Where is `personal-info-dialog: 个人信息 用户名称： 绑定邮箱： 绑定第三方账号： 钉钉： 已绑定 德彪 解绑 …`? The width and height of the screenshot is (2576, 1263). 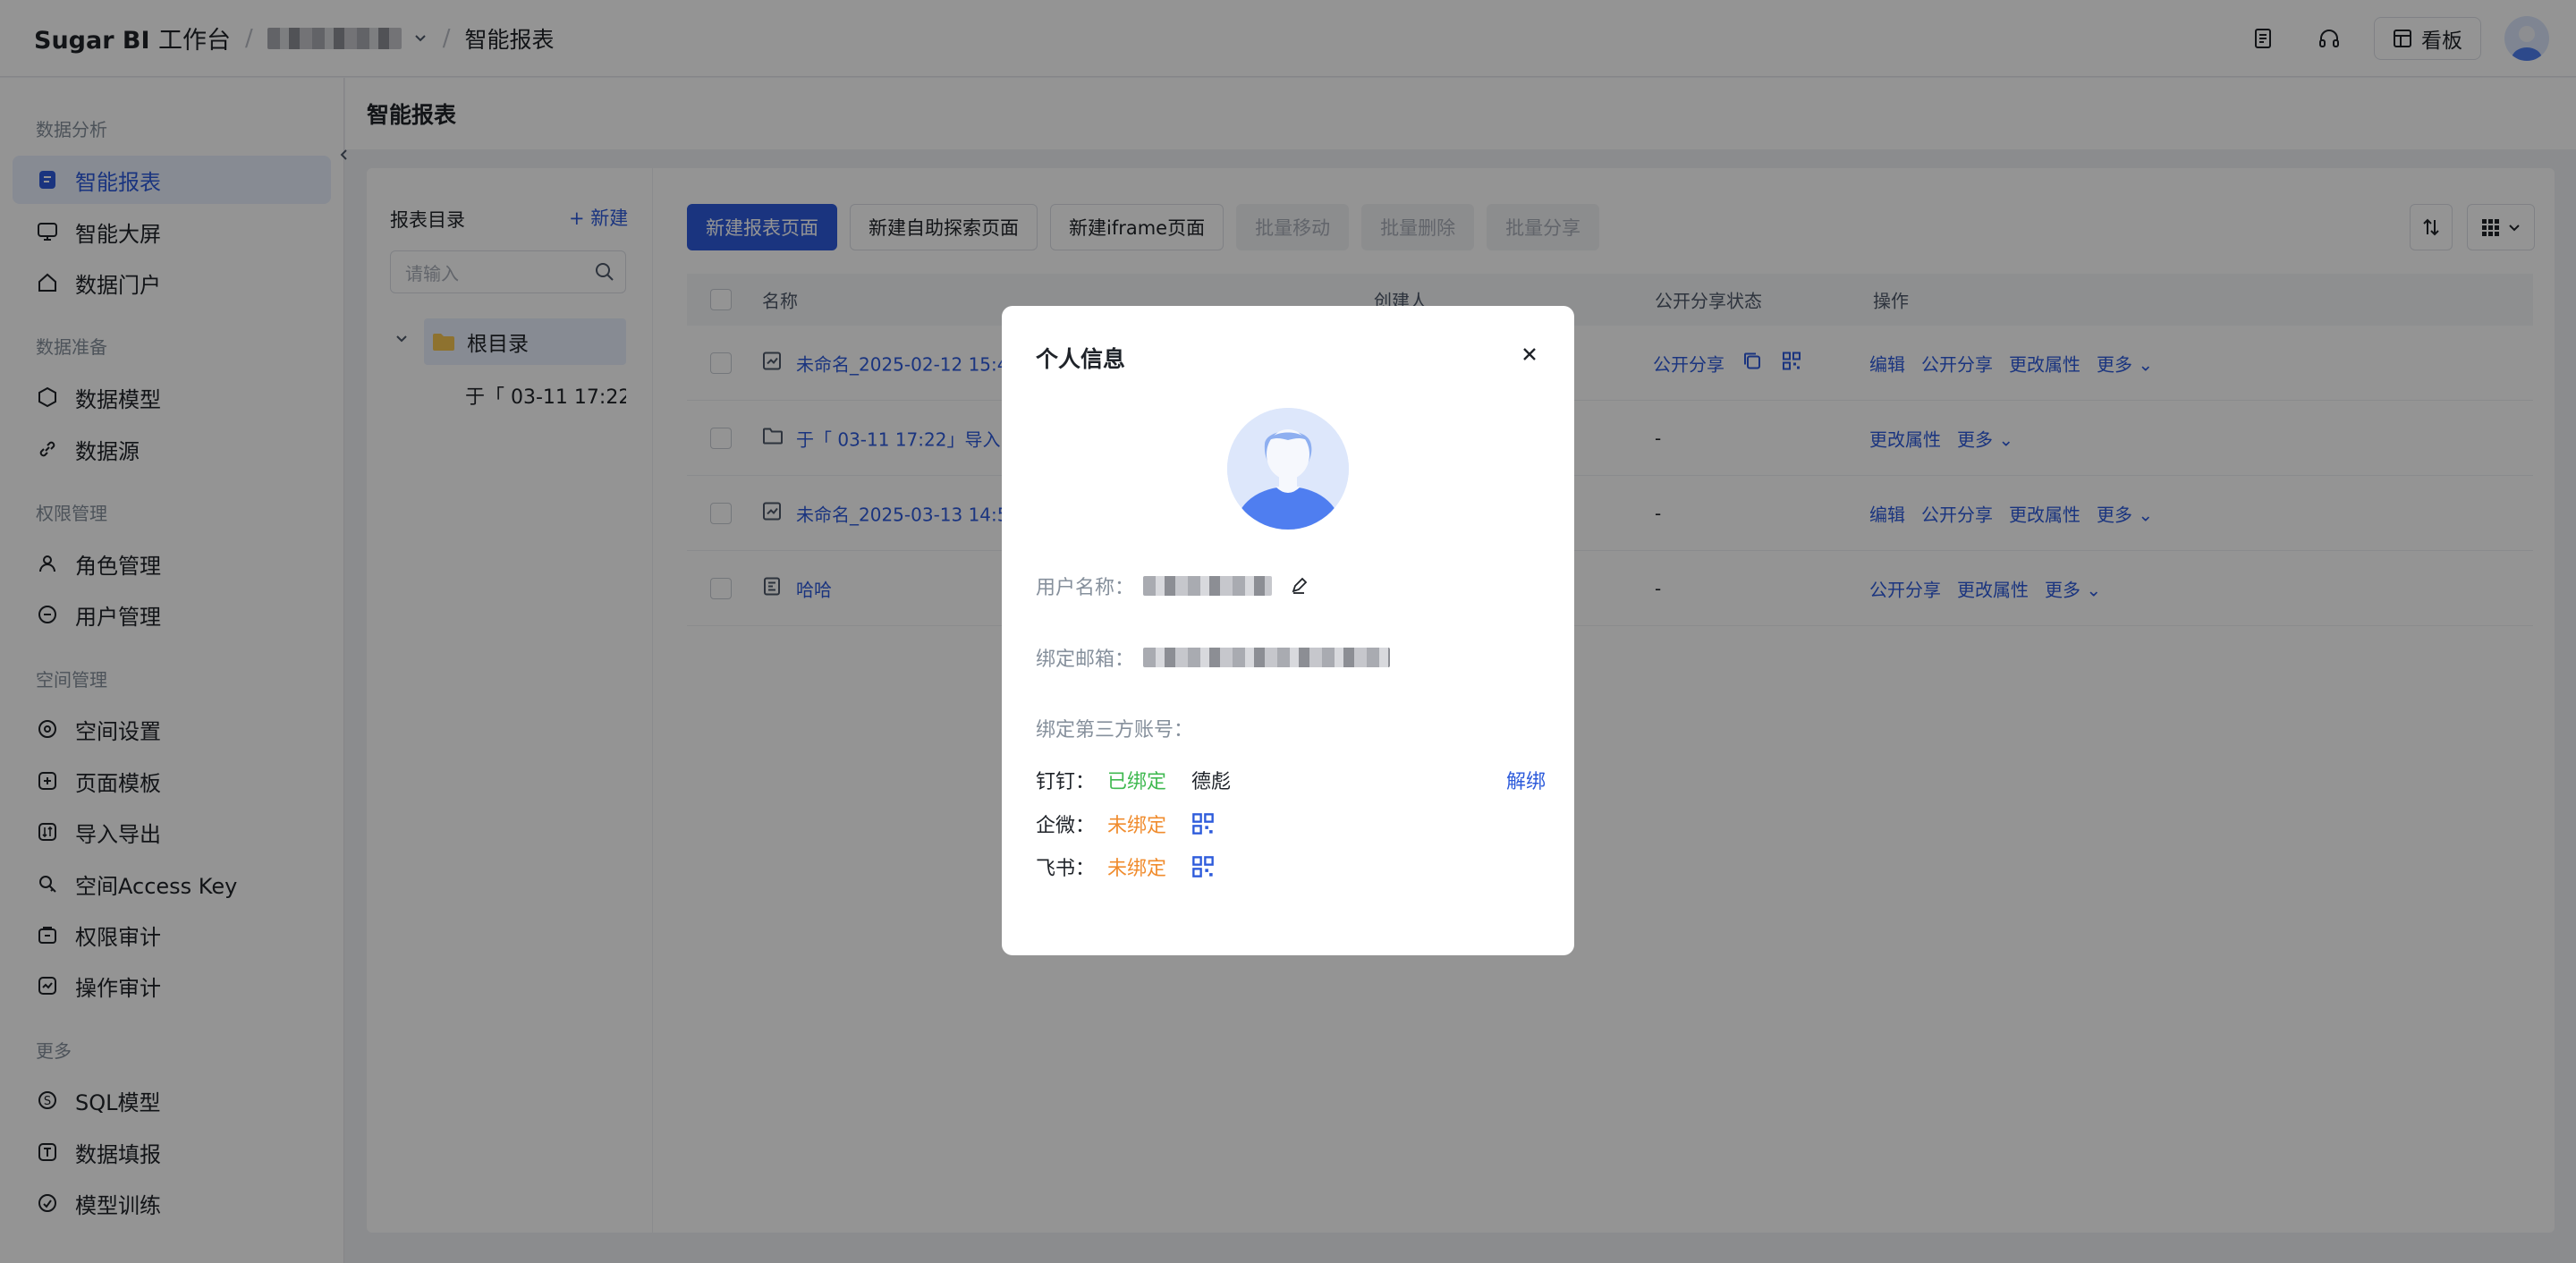
personal-info-dialog: 个人信息 用户名称： 绑定邮箱： 绑定第三方账号： 钉钉： 已绑定 德彪 解绑 … is located at coordinates (1288, 630).